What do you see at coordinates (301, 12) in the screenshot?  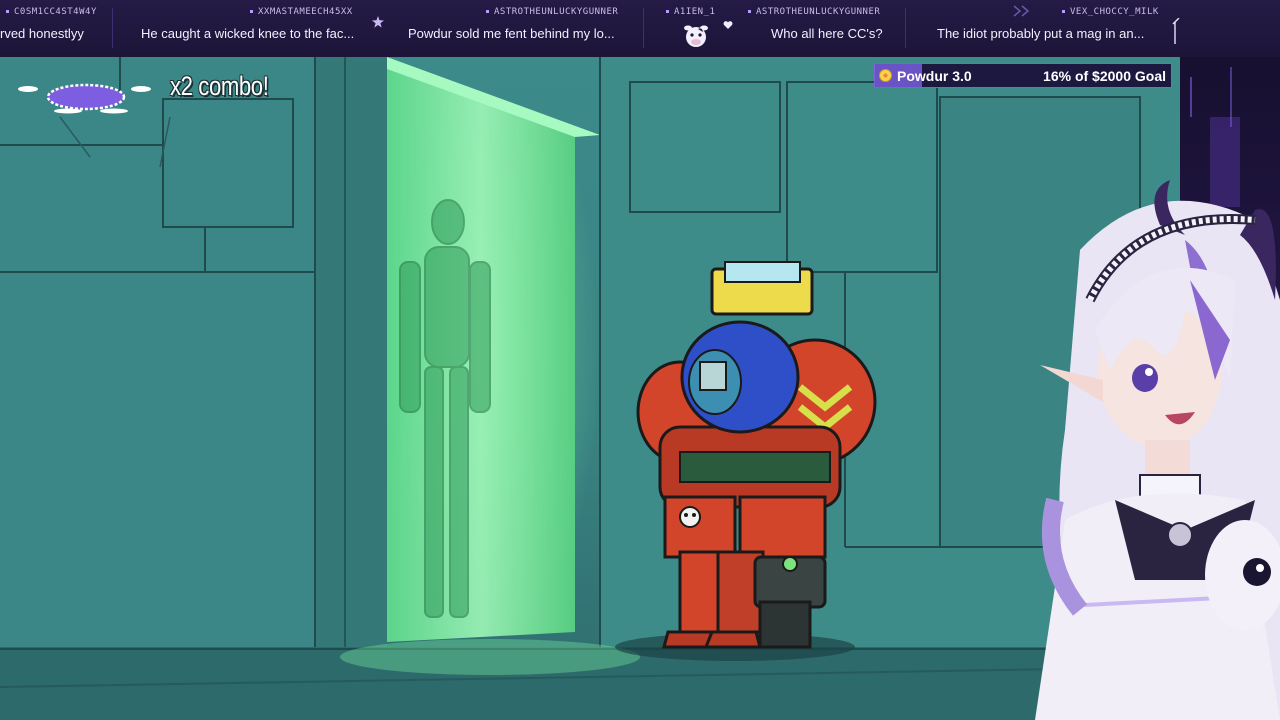 I see `chat-username: XXMASTAMEECH45XX` at bounding box center [301, 12].